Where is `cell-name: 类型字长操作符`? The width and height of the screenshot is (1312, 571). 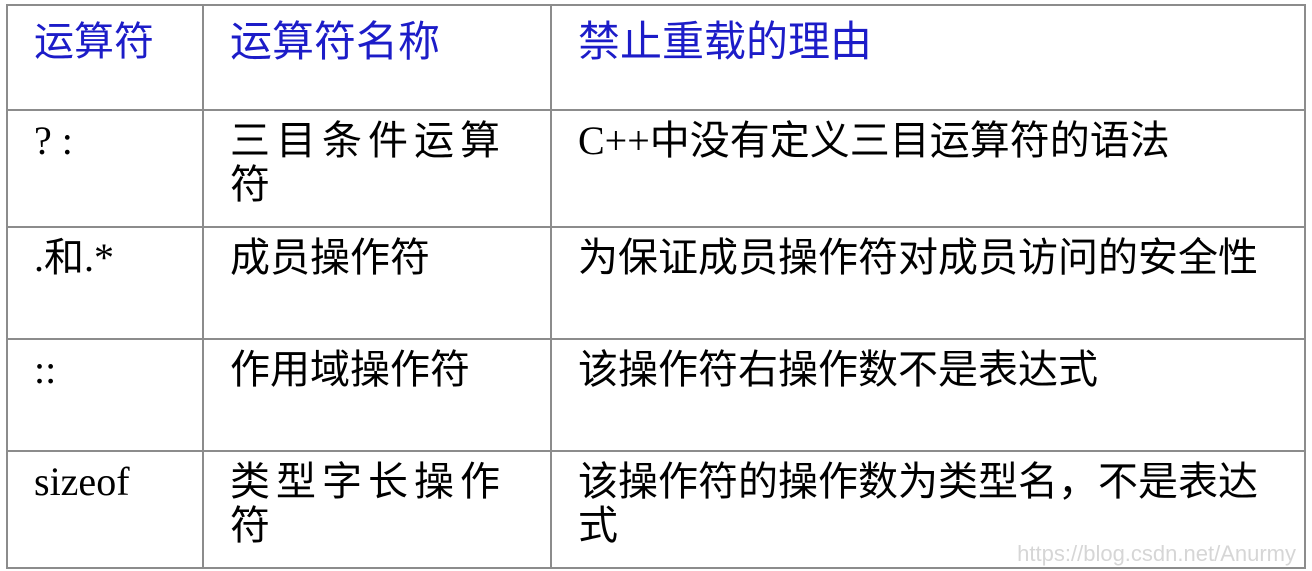 cell-name: 类型字长操作符 is located at coordinates (377, 509).